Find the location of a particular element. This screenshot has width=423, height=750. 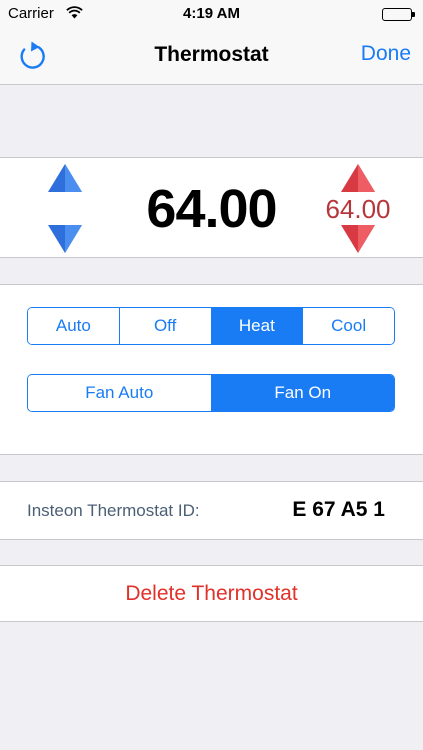

setpoint-temperature: 64.00 is located at coordinates (358, 209).